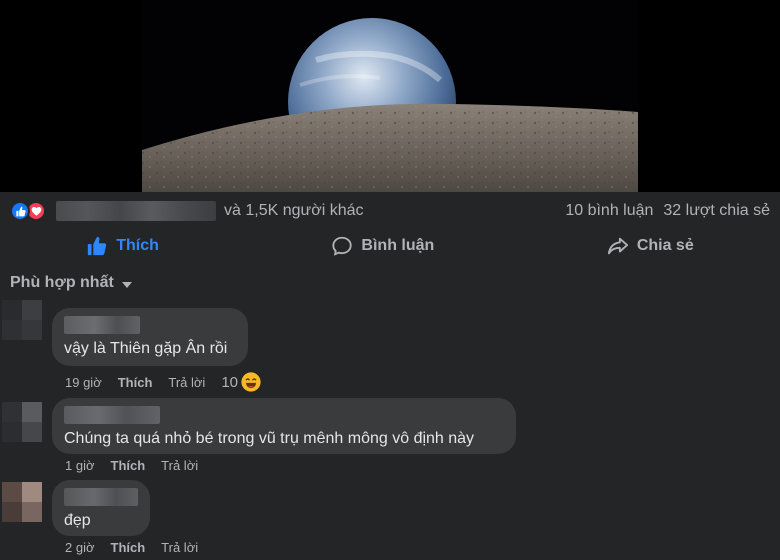  Describe the element at coordinates (137, 245) in the screenshot. I see `like-button-label: Thích` at that location.